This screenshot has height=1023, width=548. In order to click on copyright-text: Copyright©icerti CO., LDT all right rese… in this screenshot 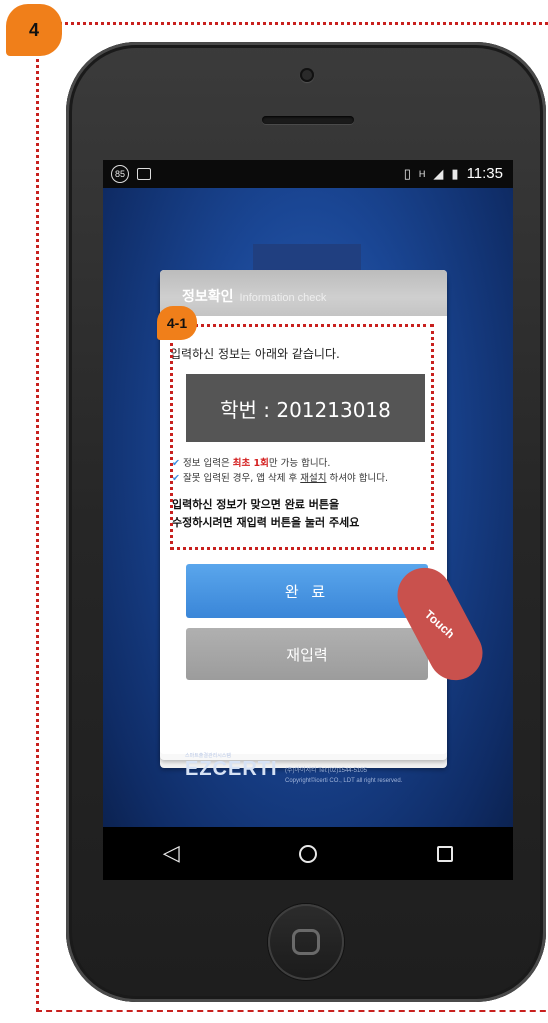, I will do `click(344, 781)`.